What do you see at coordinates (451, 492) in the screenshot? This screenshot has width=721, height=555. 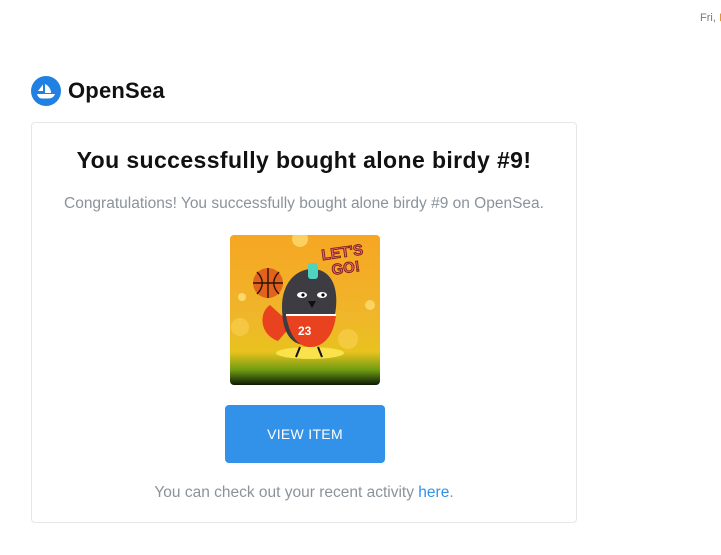 I see `footer-period: .` at bounding box center [451, 492].